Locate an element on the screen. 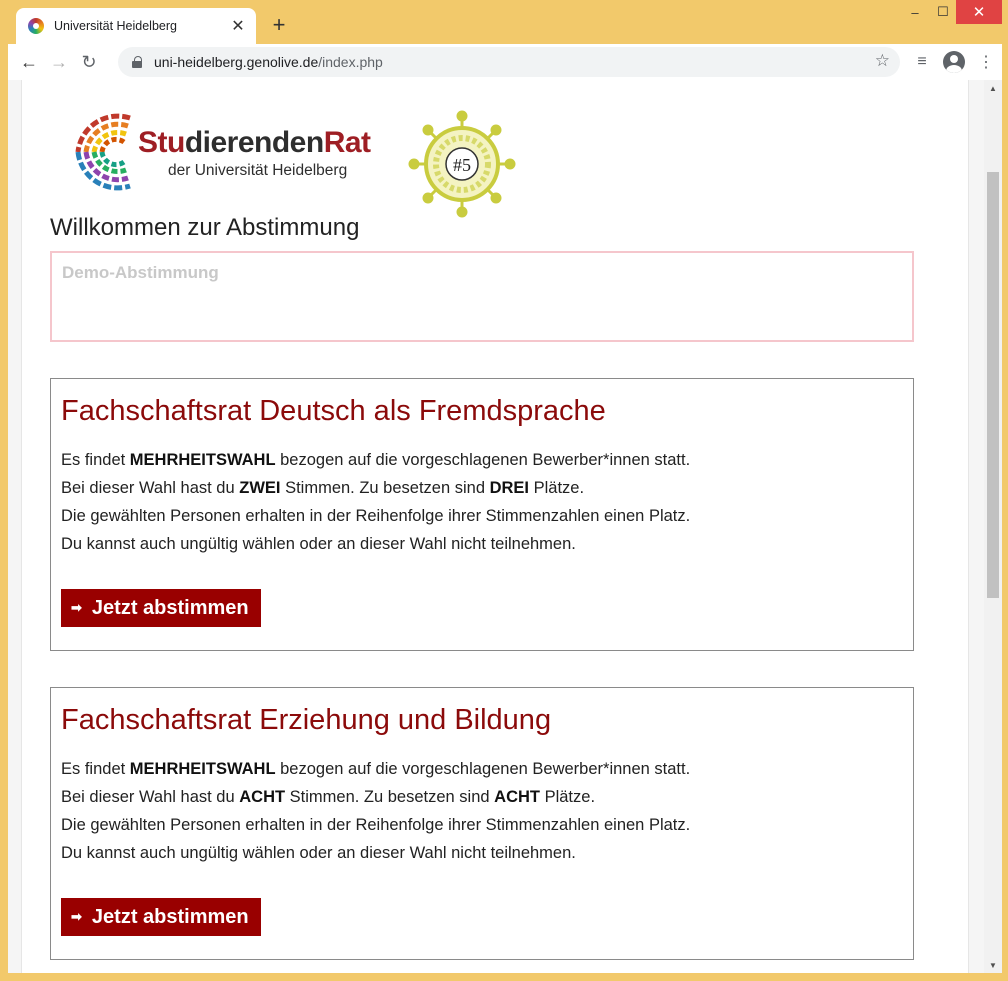 The width and height of the screenshot is (1008, 981). minimize-button: – is located at coordinates (915, 12).